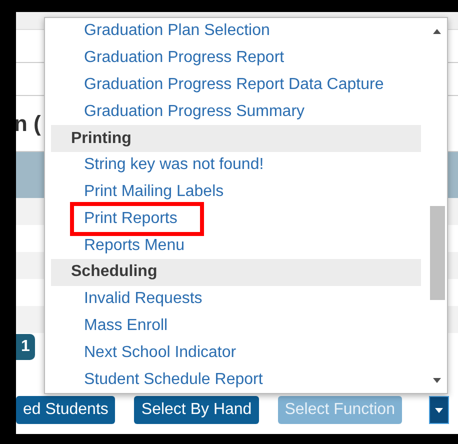 The image size is (458, 444). What do you see at coordinates (236, 138) in the screenshot?
I see `menu-group-header: Printing` at bounding box center [236, 138].